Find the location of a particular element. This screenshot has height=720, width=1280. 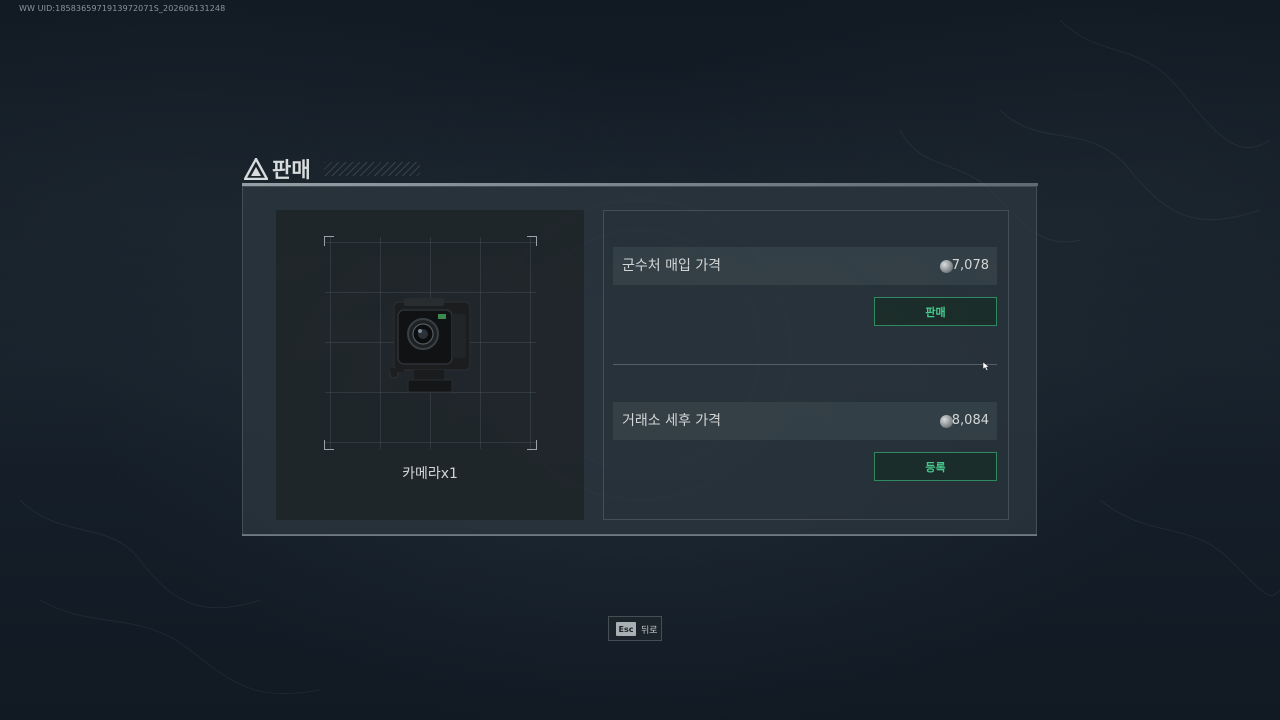

register-button: 등록 is located at coordinates (935, 466).